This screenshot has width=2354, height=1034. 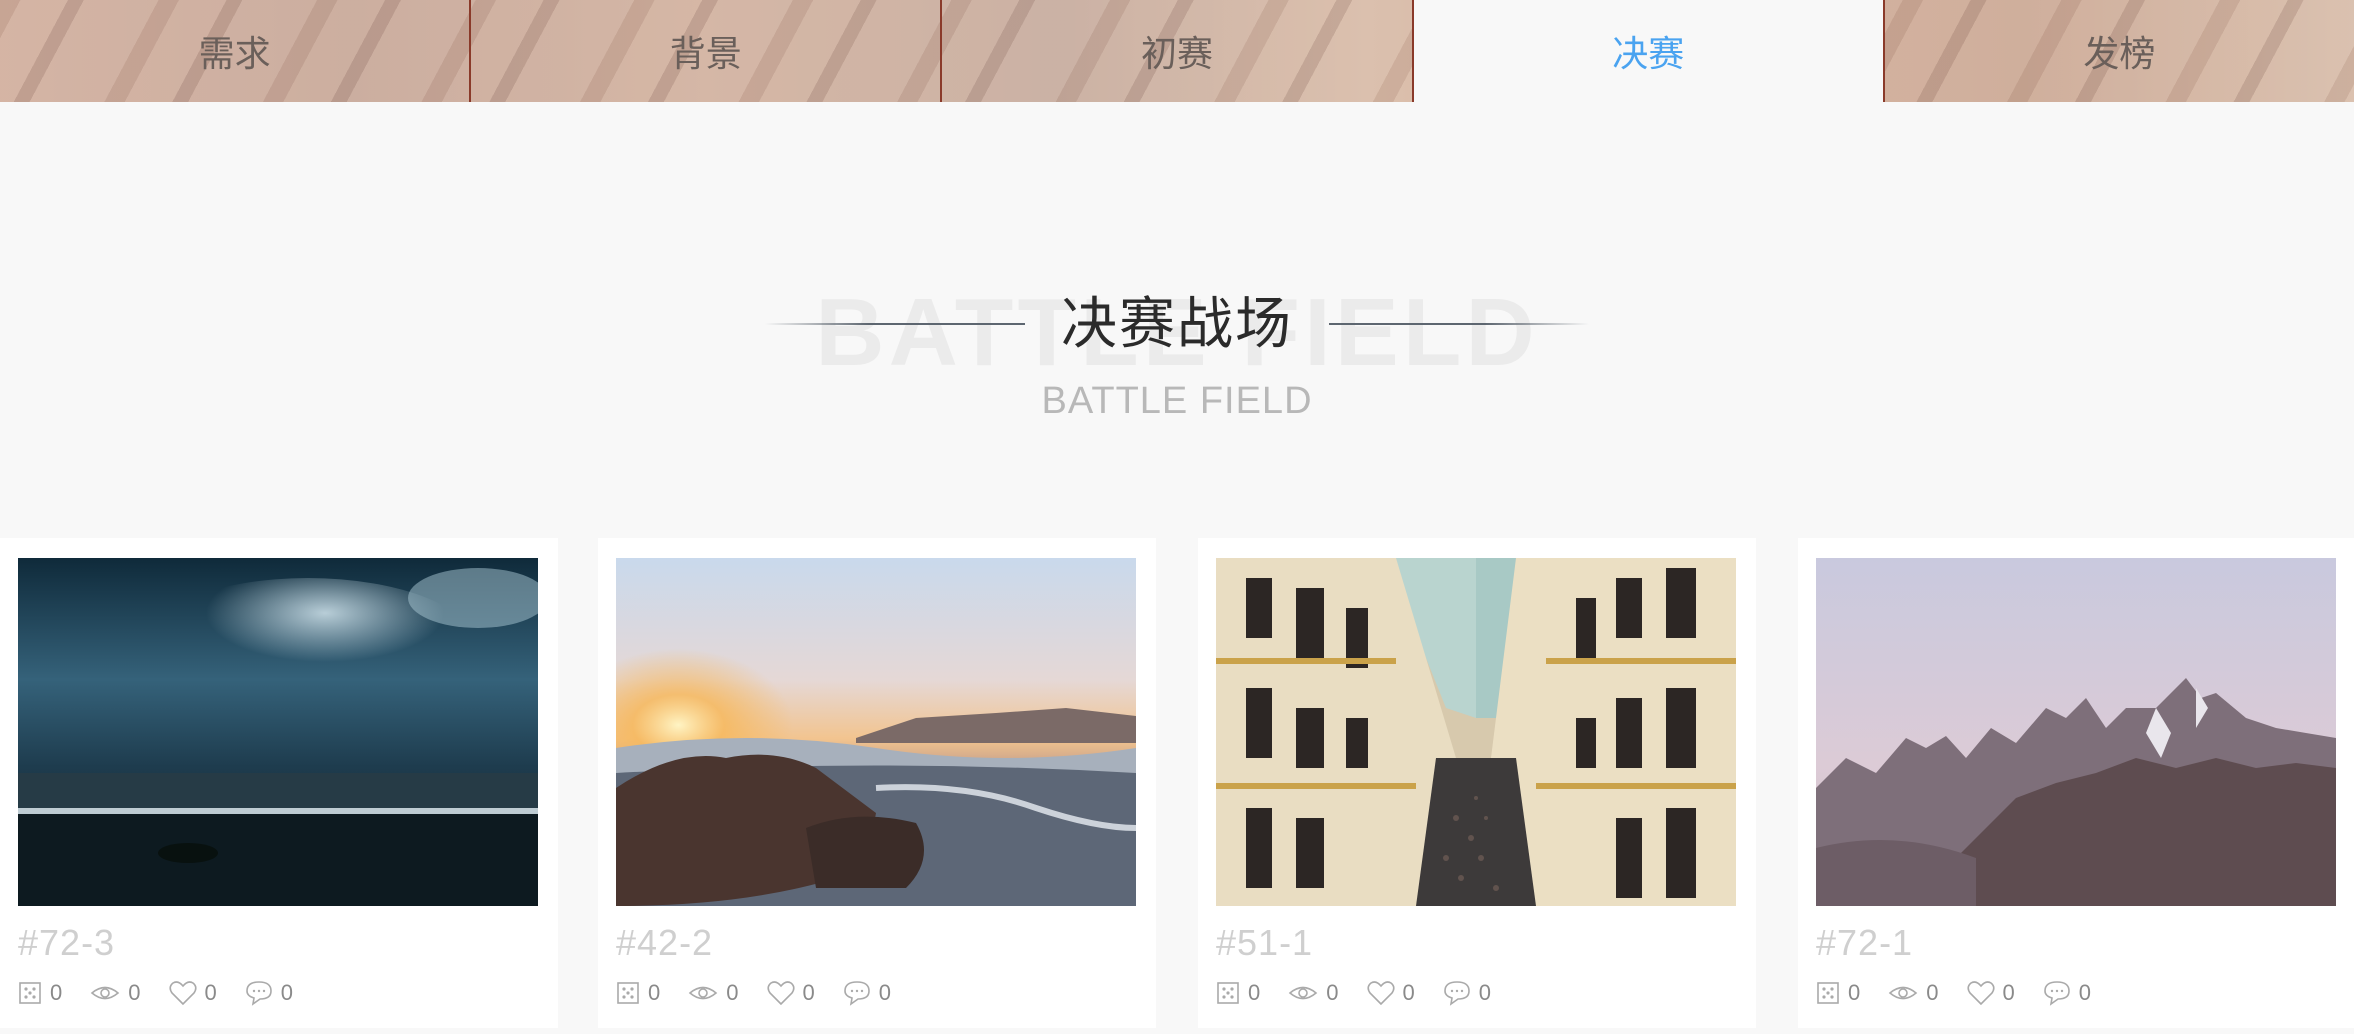 I want to click on tab-demand: 需求, so click(x=236, y=51).